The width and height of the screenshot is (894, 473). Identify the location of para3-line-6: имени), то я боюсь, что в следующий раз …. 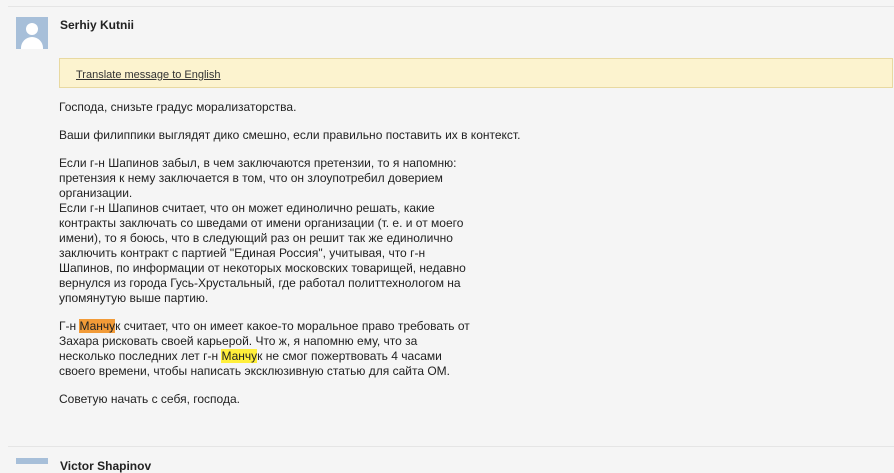
(256, 238).